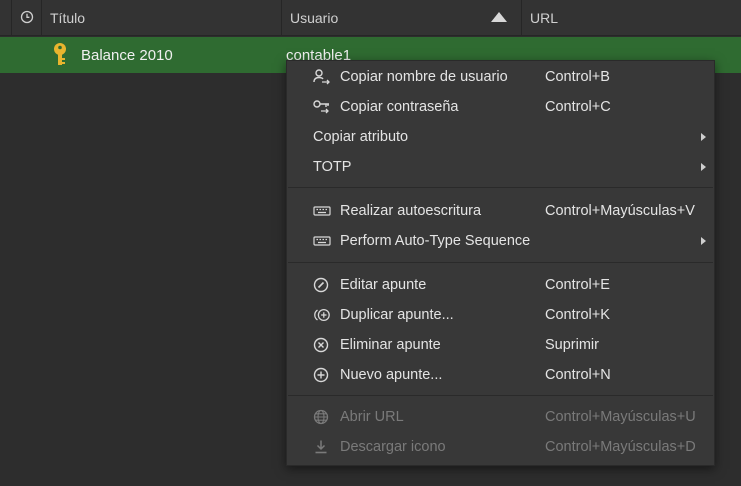 The image size is (741, 486). What do you see at coordinates (500, 447) in the screenshot?
I see `menu-item-download-icon: Descargar icono Control+Mayúsculas+D` at bounding box center [500, 447].